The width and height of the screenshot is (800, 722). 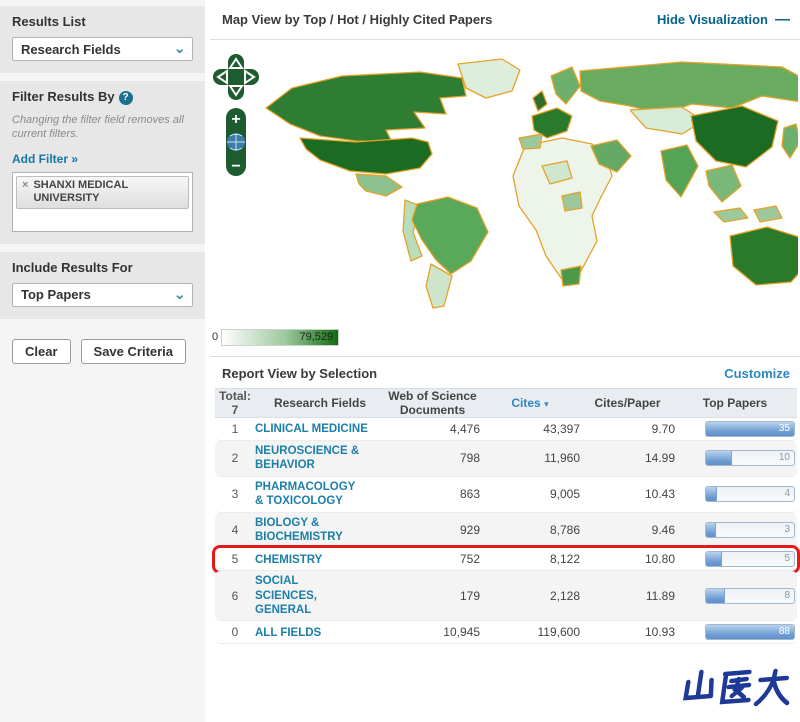 What do you see at coordinates (659, 494) in the screenshot?
I see `cites-per-paper-value: 10.43` at bounding box center [659, 494].